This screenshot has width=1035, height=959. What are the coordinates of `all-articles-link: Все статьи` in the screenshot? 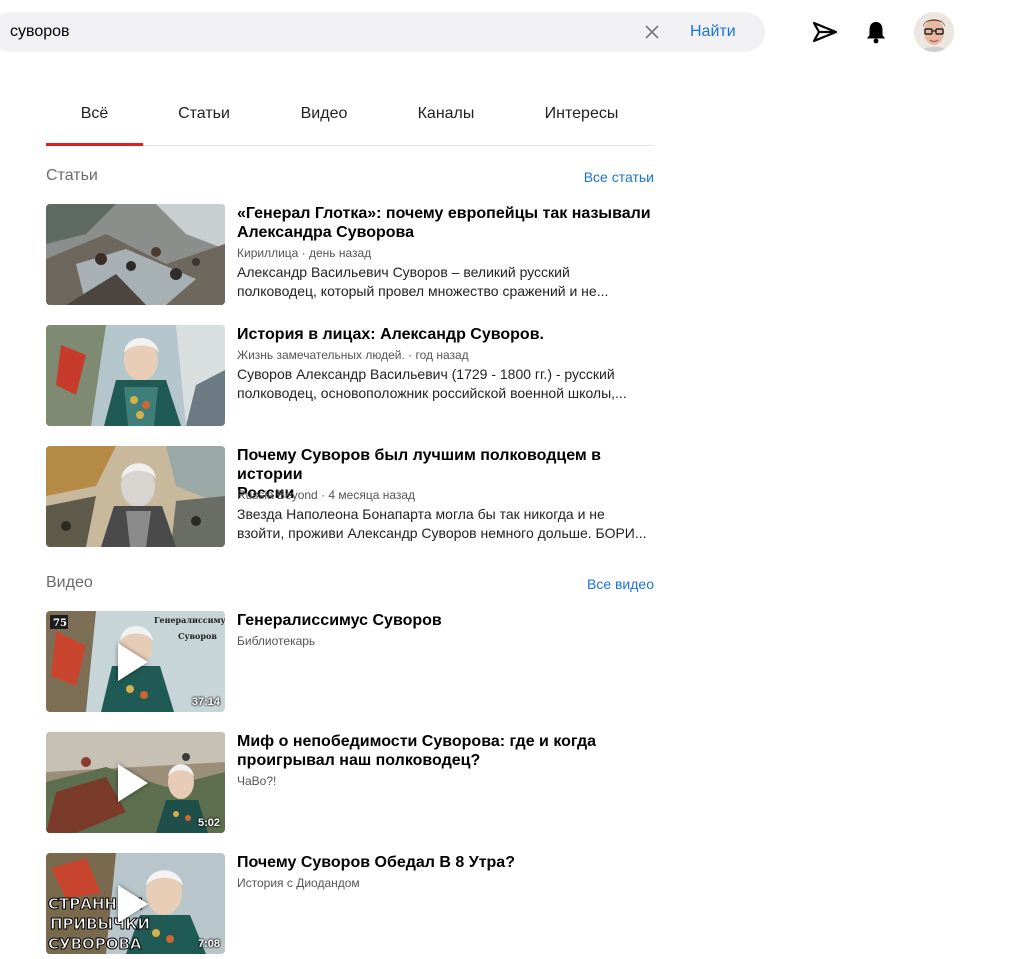 It's located at (619, 177).